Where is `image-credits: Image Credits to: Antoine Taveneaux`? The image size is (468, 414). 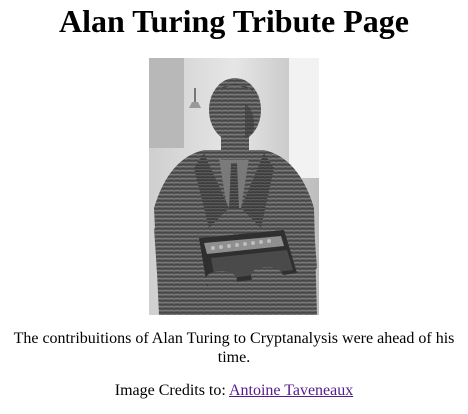 image-credits: Image Credits to: Antoine Taveneaux is located at coordinates (234, 390).